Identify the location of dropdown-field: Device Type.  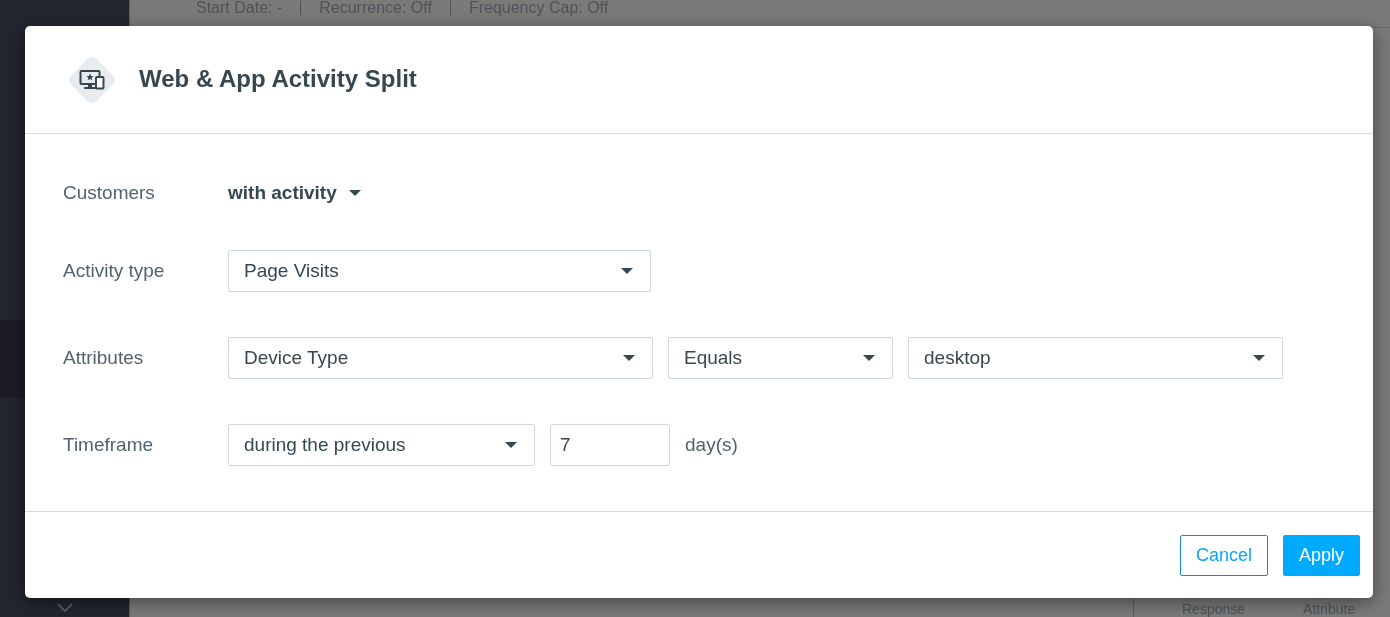
(440, 358).